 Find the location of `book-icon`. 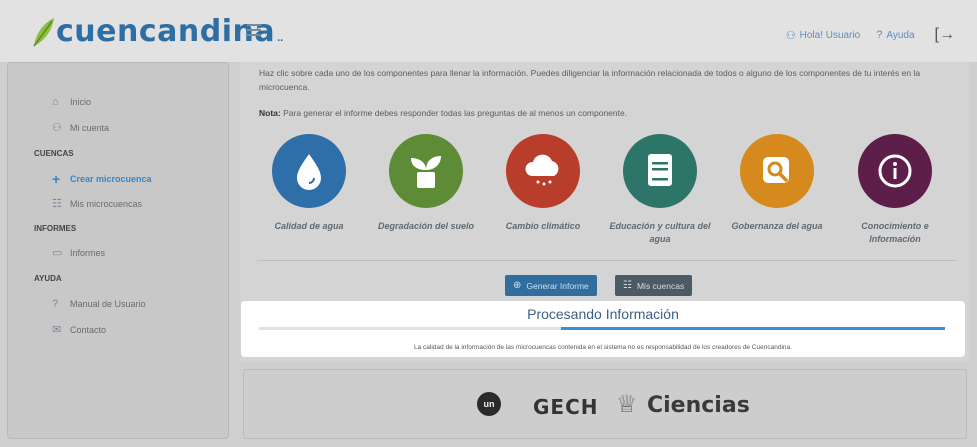

book-icon is located at coordinates (660, 170).